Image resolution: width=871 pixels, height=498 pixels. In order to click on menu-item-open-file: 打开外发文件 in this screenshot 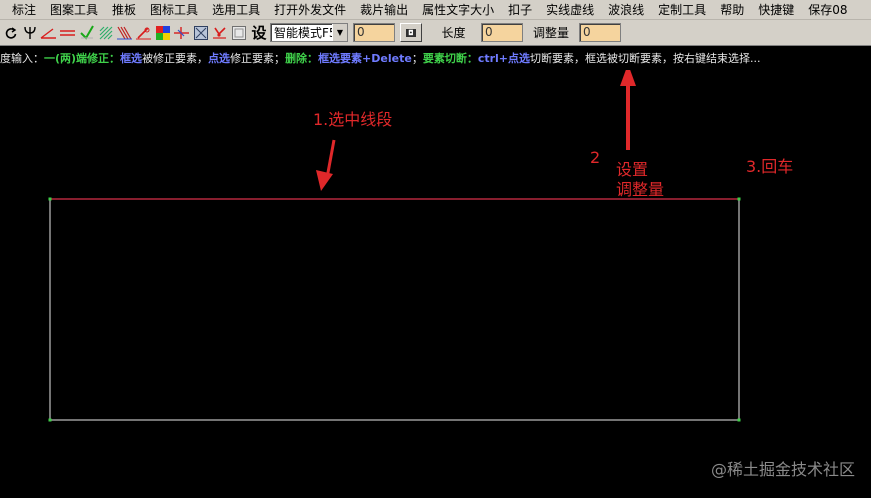, I will do `click(310, 10)`.